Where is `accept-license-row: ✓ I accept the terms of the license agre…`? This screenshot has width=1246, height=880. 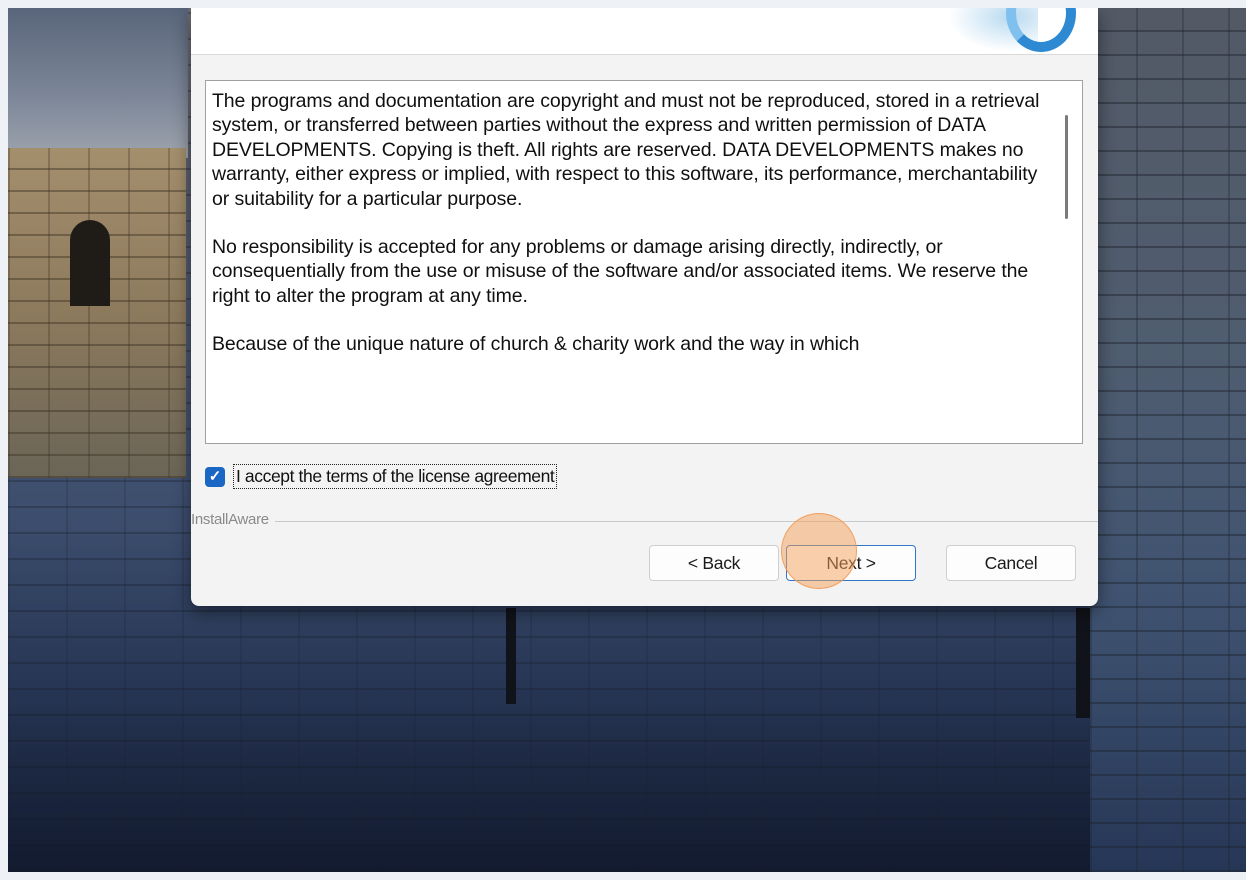 accept-license-row: ✓ I accept the terms of the license agre… is located at coordinates (381, 476).